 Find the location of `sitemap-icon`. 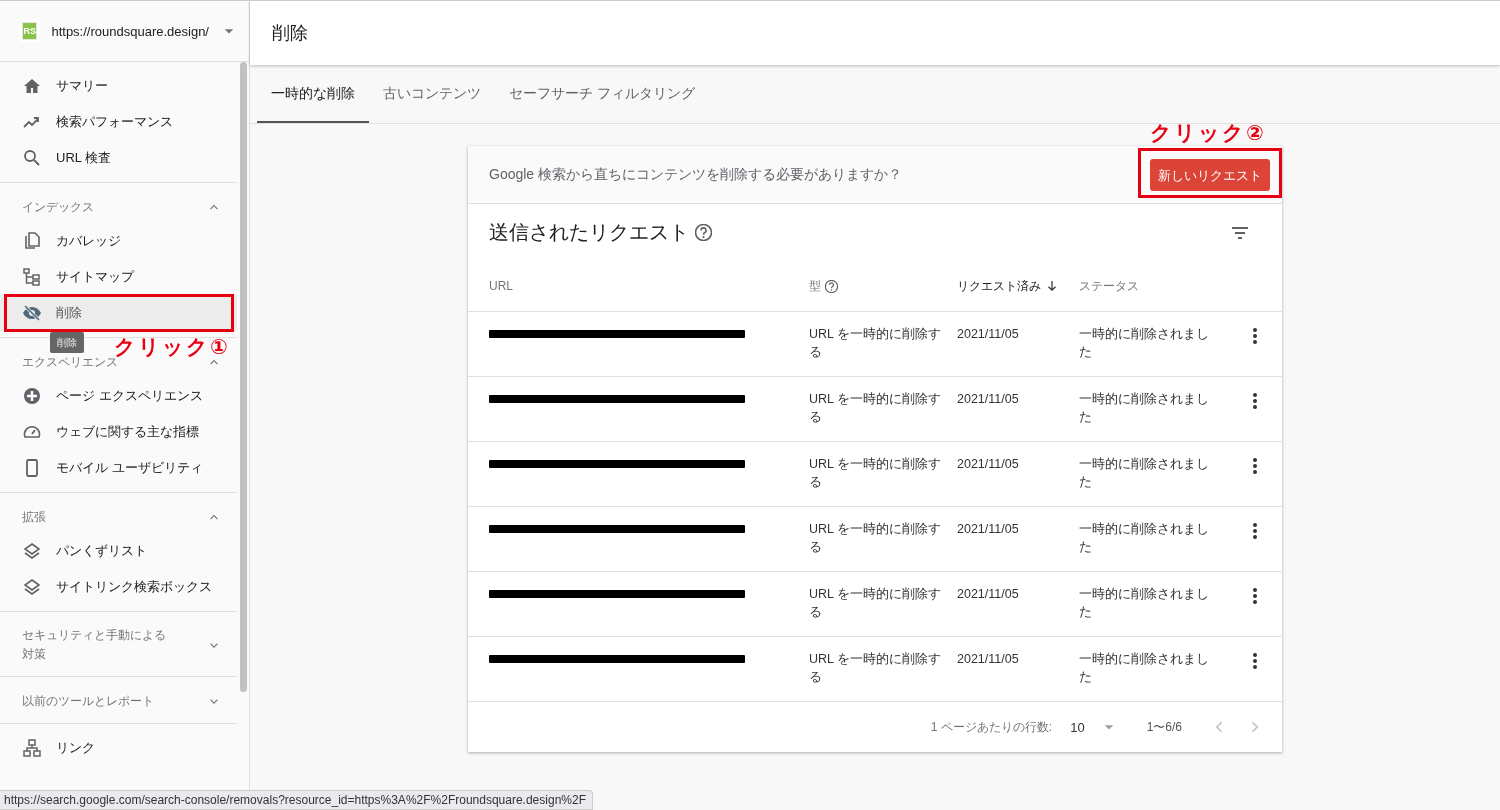

sitemap-icon is located at coordinates (32, 277).